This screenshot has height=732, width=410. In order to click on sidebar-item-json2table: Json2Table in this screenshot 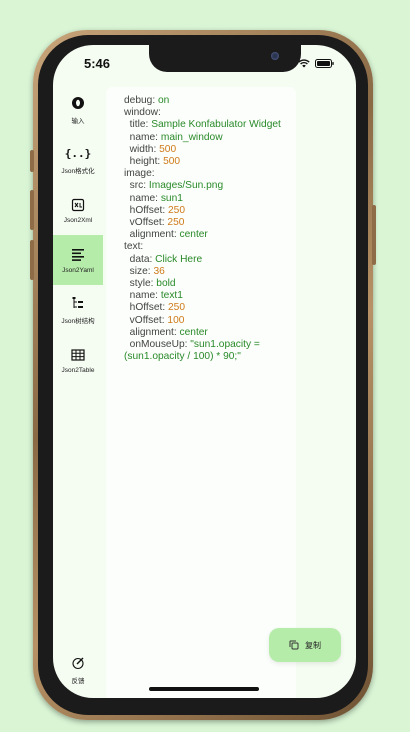, I will do `click(78, 360)`.